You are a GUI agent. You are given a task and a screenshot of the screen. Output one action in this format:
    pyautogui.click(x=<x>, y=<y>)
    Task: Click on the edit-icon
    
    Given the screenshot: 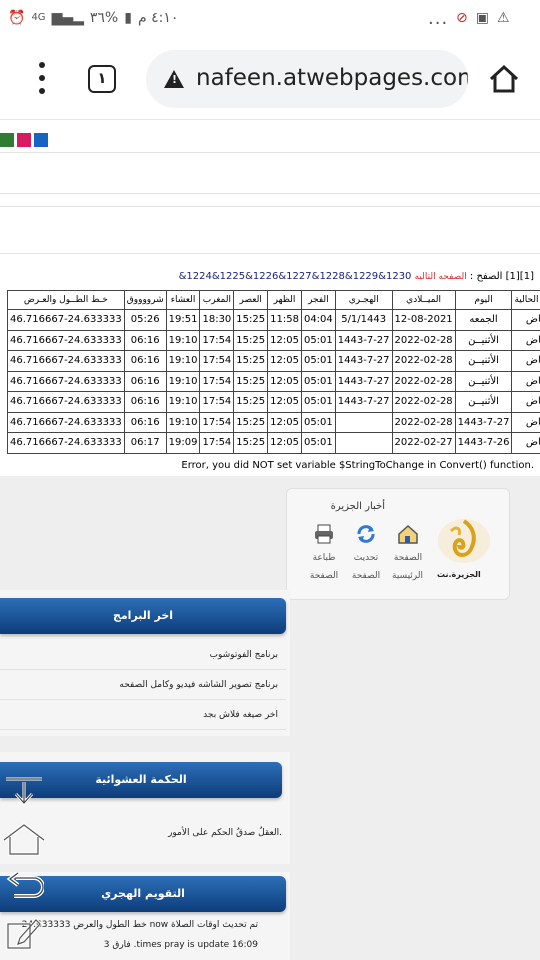 What is the action you would take?
    pyautogui.click(x=24, y=933)
    